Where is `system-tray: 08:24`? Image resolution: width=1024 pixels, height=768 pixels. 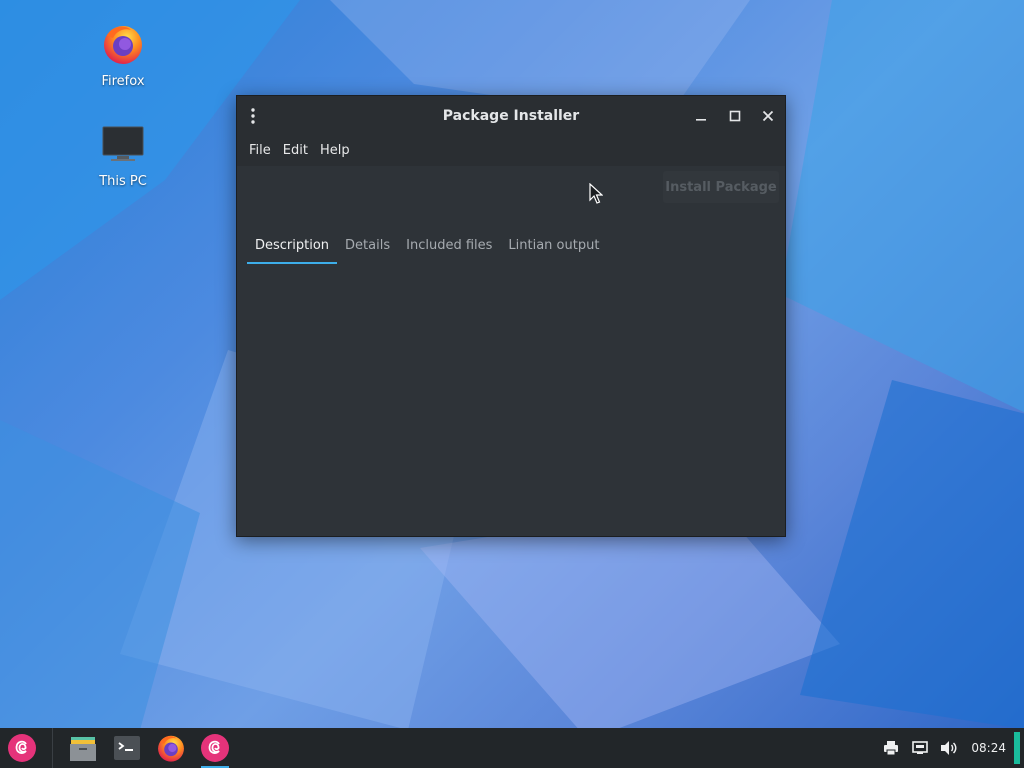
system-tray: 08:24 is located at coordinates (950, 748).